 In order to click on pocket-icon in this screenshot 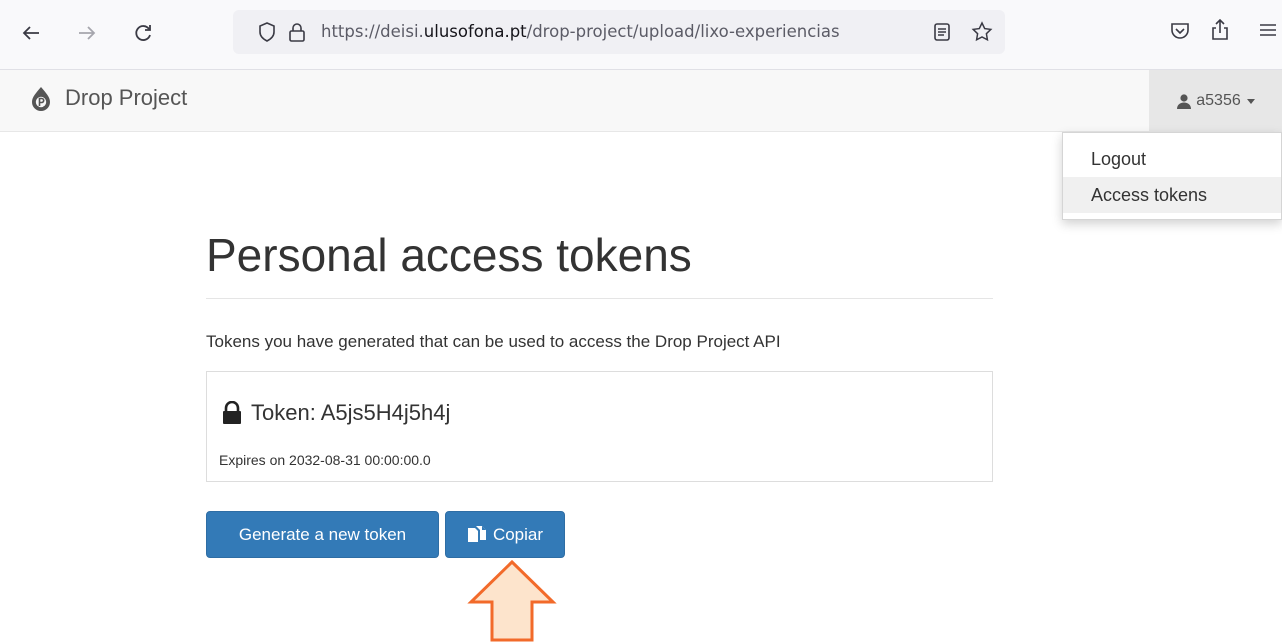, I will do `click(1180, 30)`.